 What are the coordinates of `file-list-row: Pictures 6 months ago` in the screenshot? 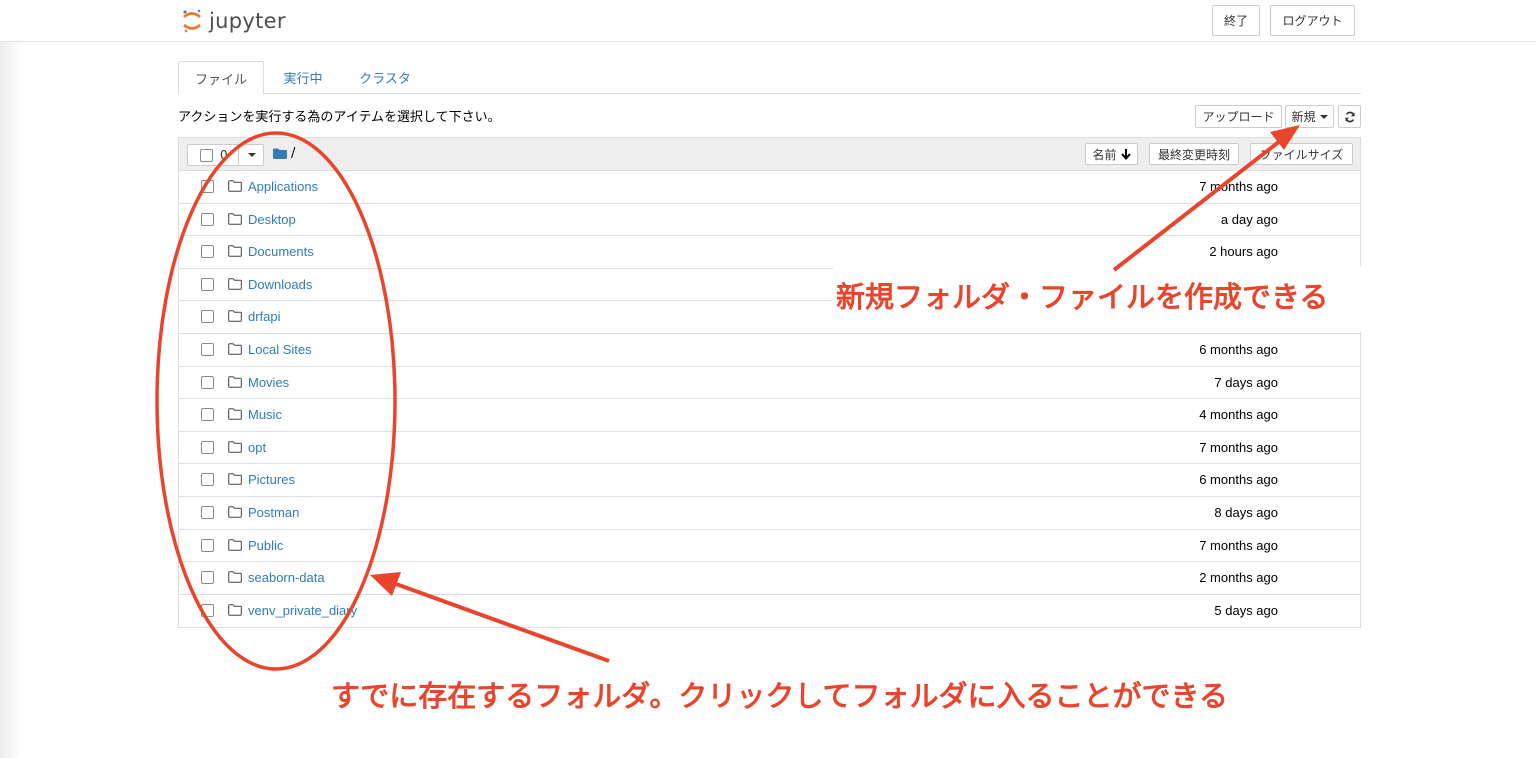 It's located at (769, 480).